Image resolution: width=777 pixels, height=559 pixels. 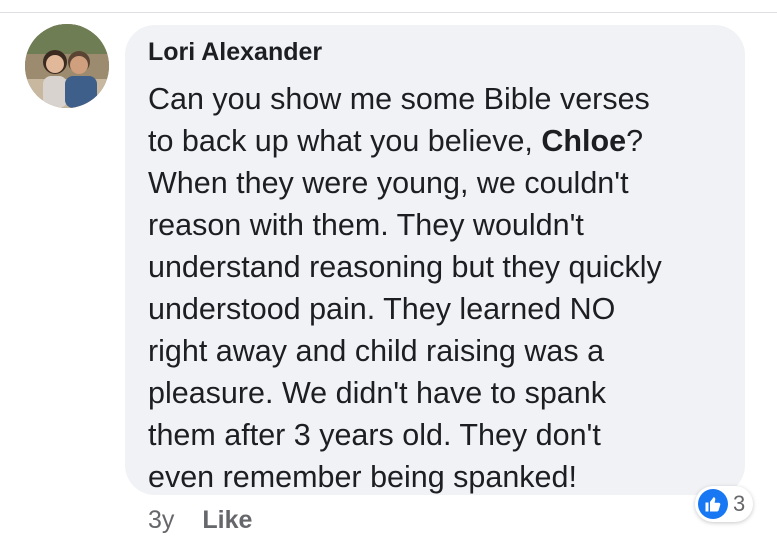 What do you see at coordinates (388, 12) in the screenshot?
I see `top-divider` at bounding box center [388, 12].